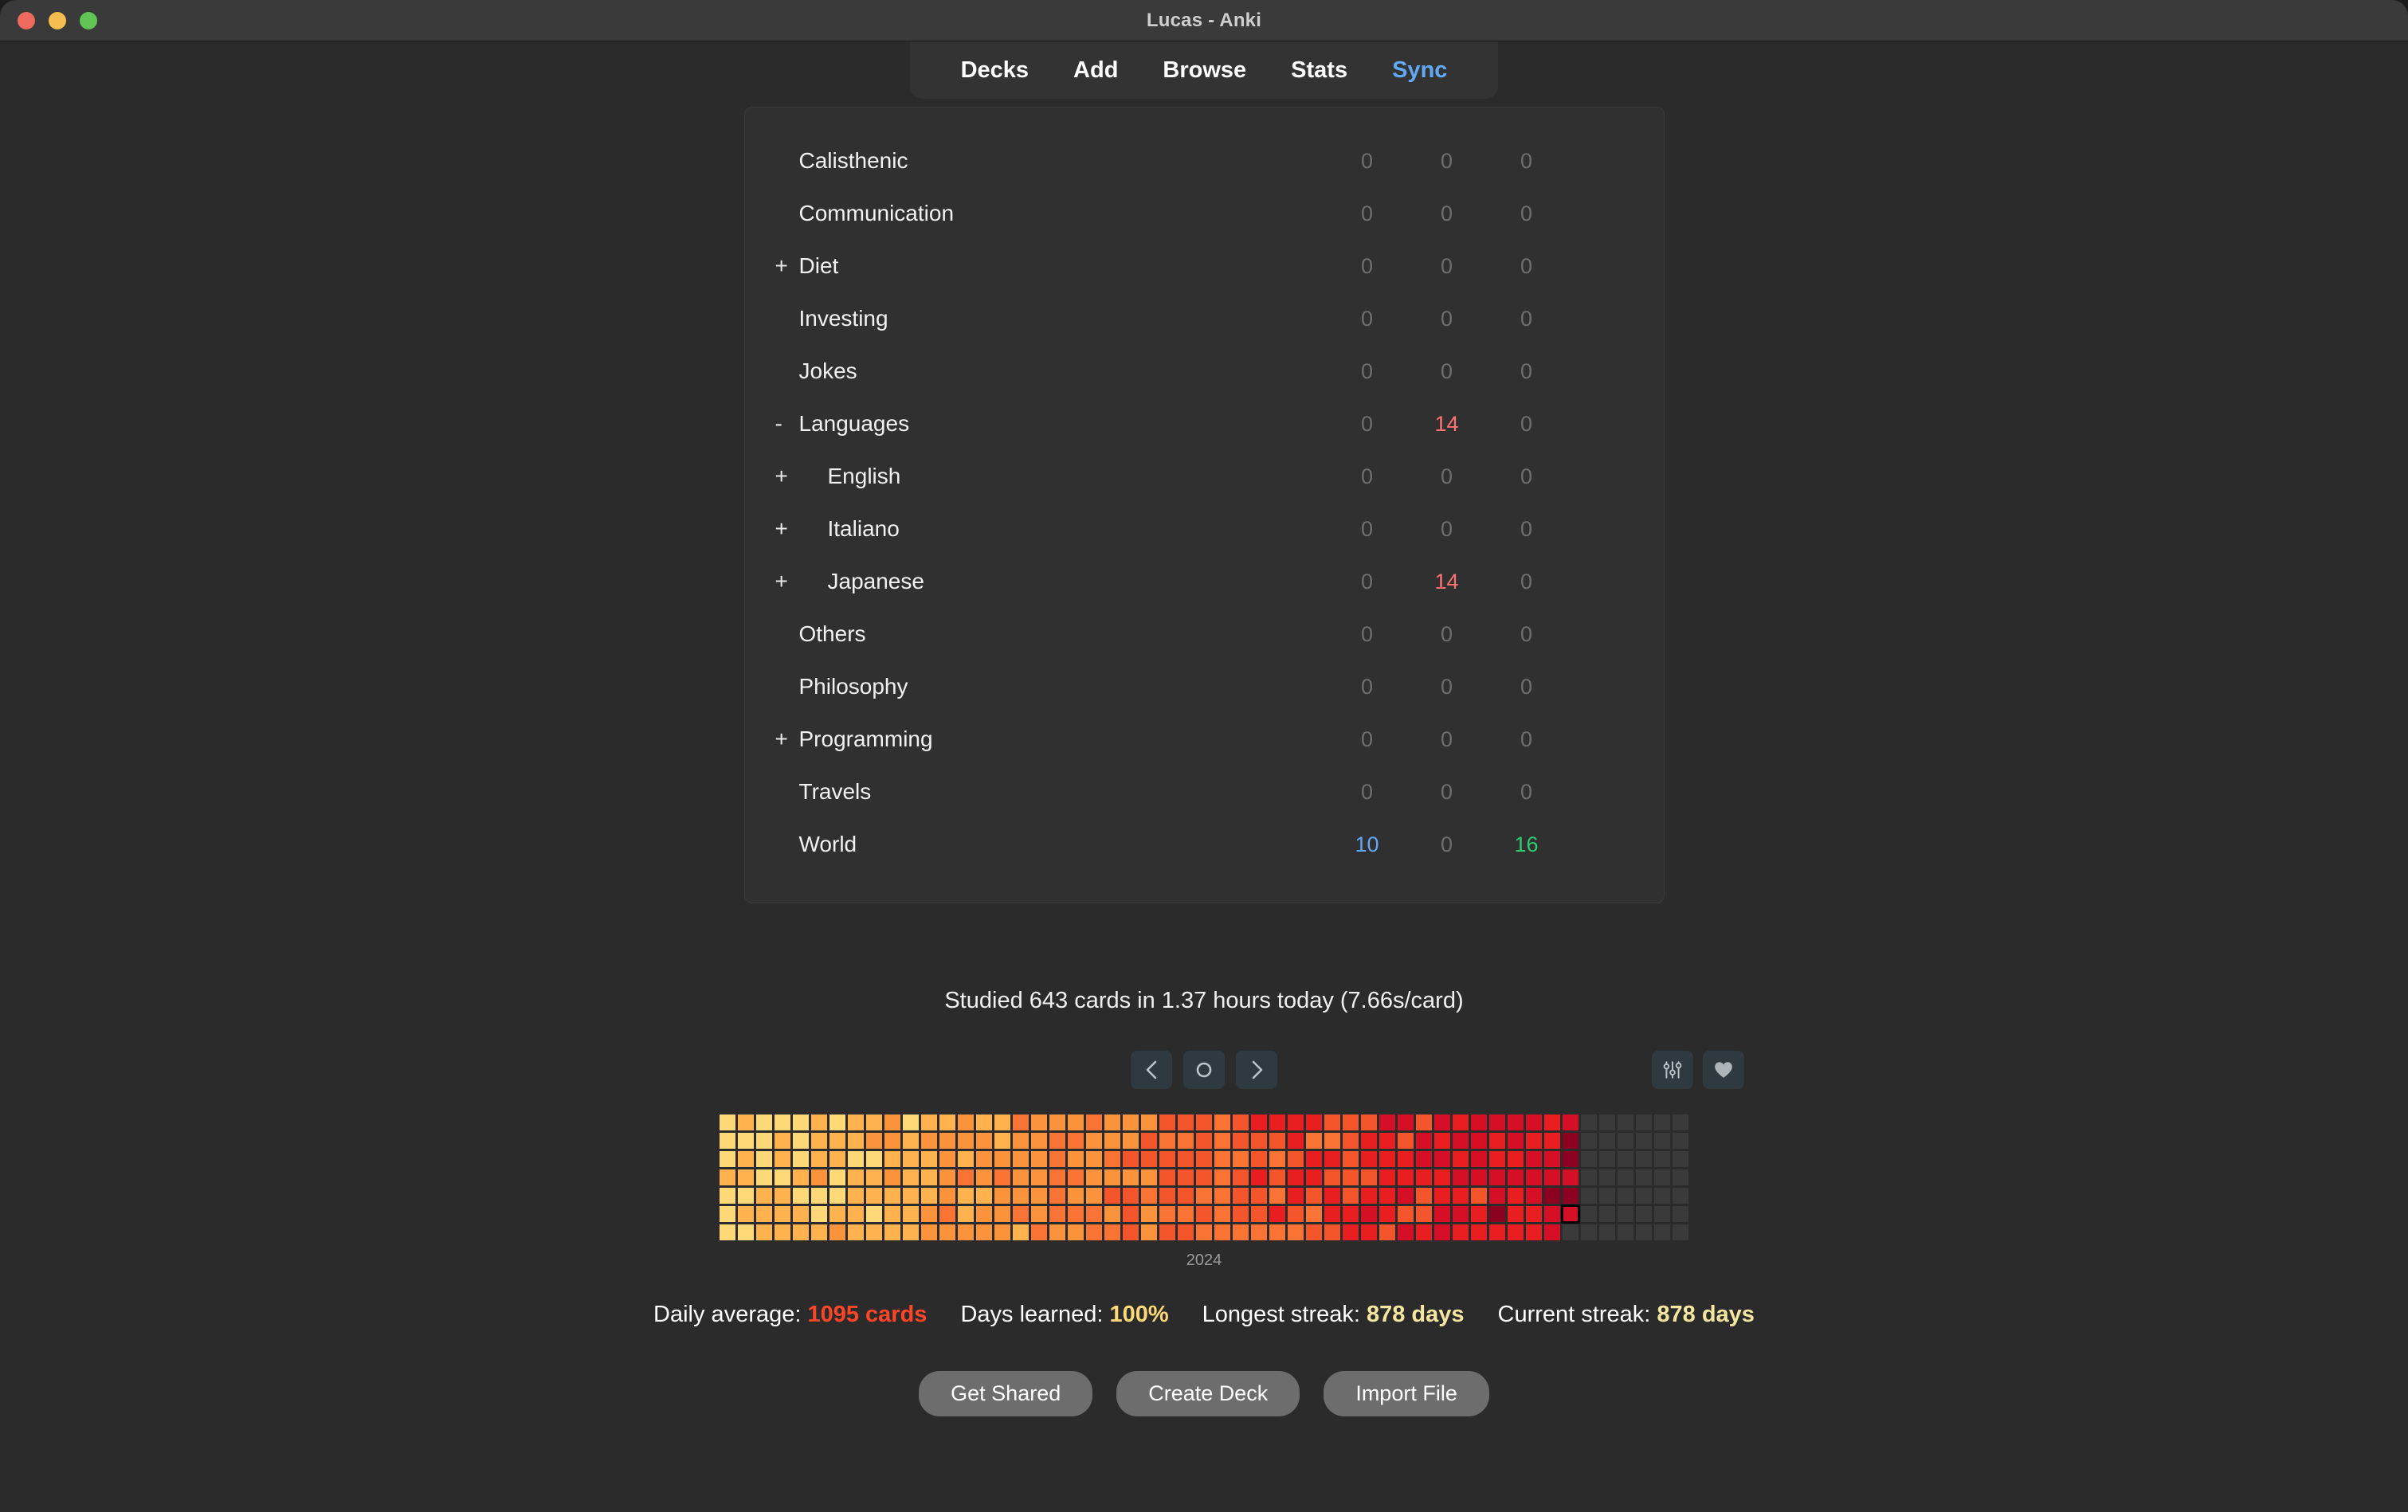 The image size is (2408, 1512). Describe the element at coordinates (1204, 424) in the screenshot. I see `deck-row: - Languages 0 14 0` at that location.